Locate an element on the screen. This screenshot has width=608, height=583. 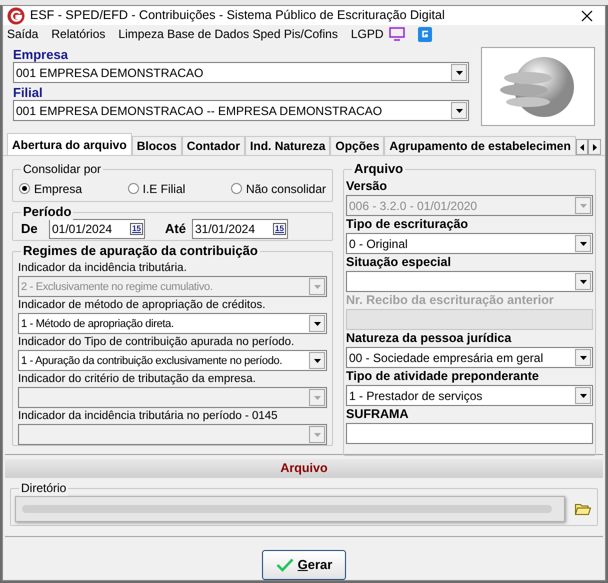
menu-item: Limpeza Base de Dados Sped Pis/Cofins is located at coordinates (228, 34).